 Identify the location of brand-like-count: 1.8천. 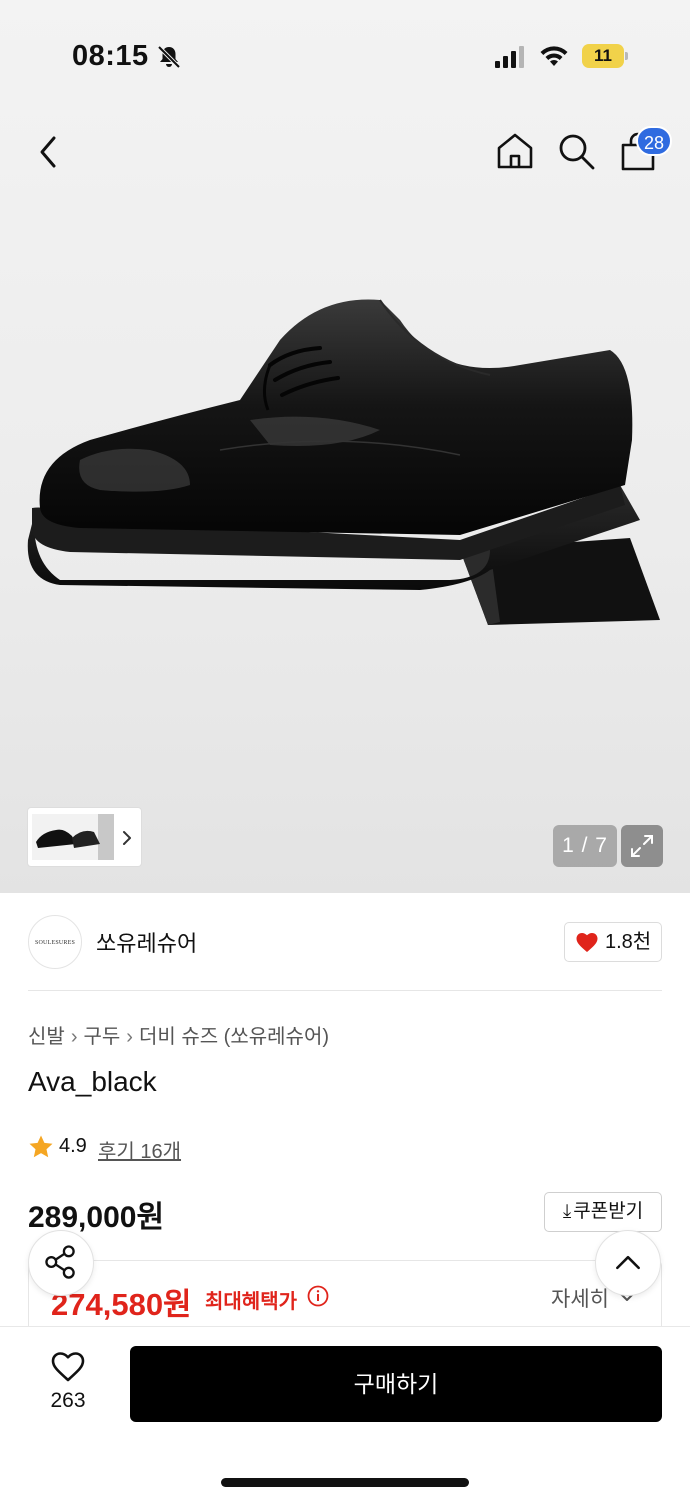
(628, 942).